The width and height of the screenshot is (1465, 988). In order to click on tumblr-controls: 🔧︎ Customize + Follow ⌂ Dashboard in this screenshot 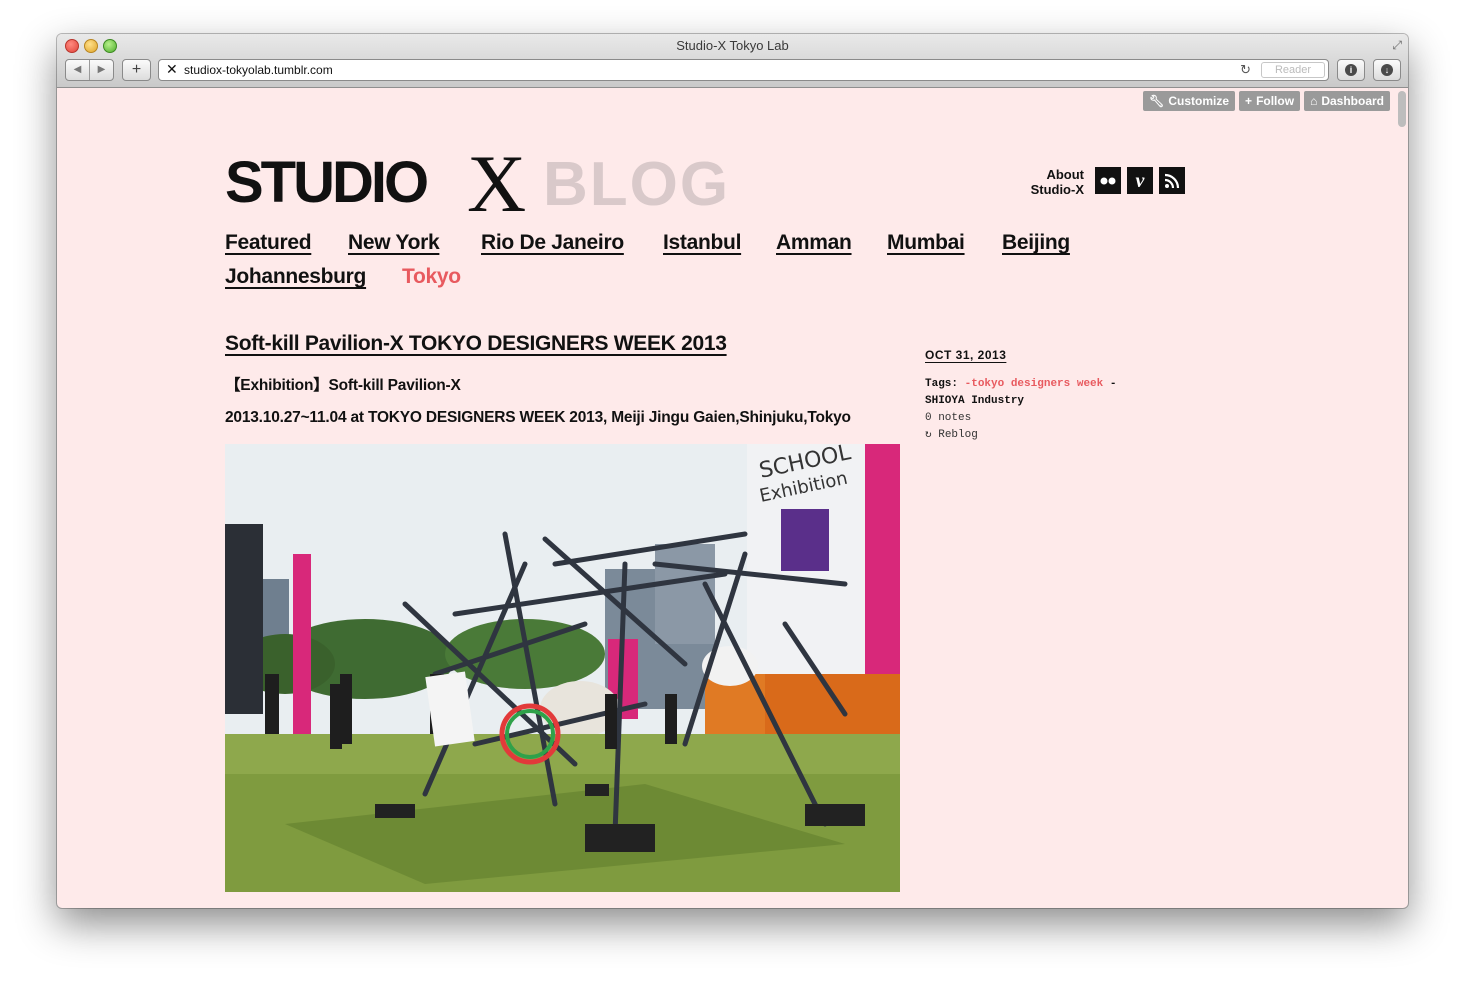, I will do `click(1266, 101)`.